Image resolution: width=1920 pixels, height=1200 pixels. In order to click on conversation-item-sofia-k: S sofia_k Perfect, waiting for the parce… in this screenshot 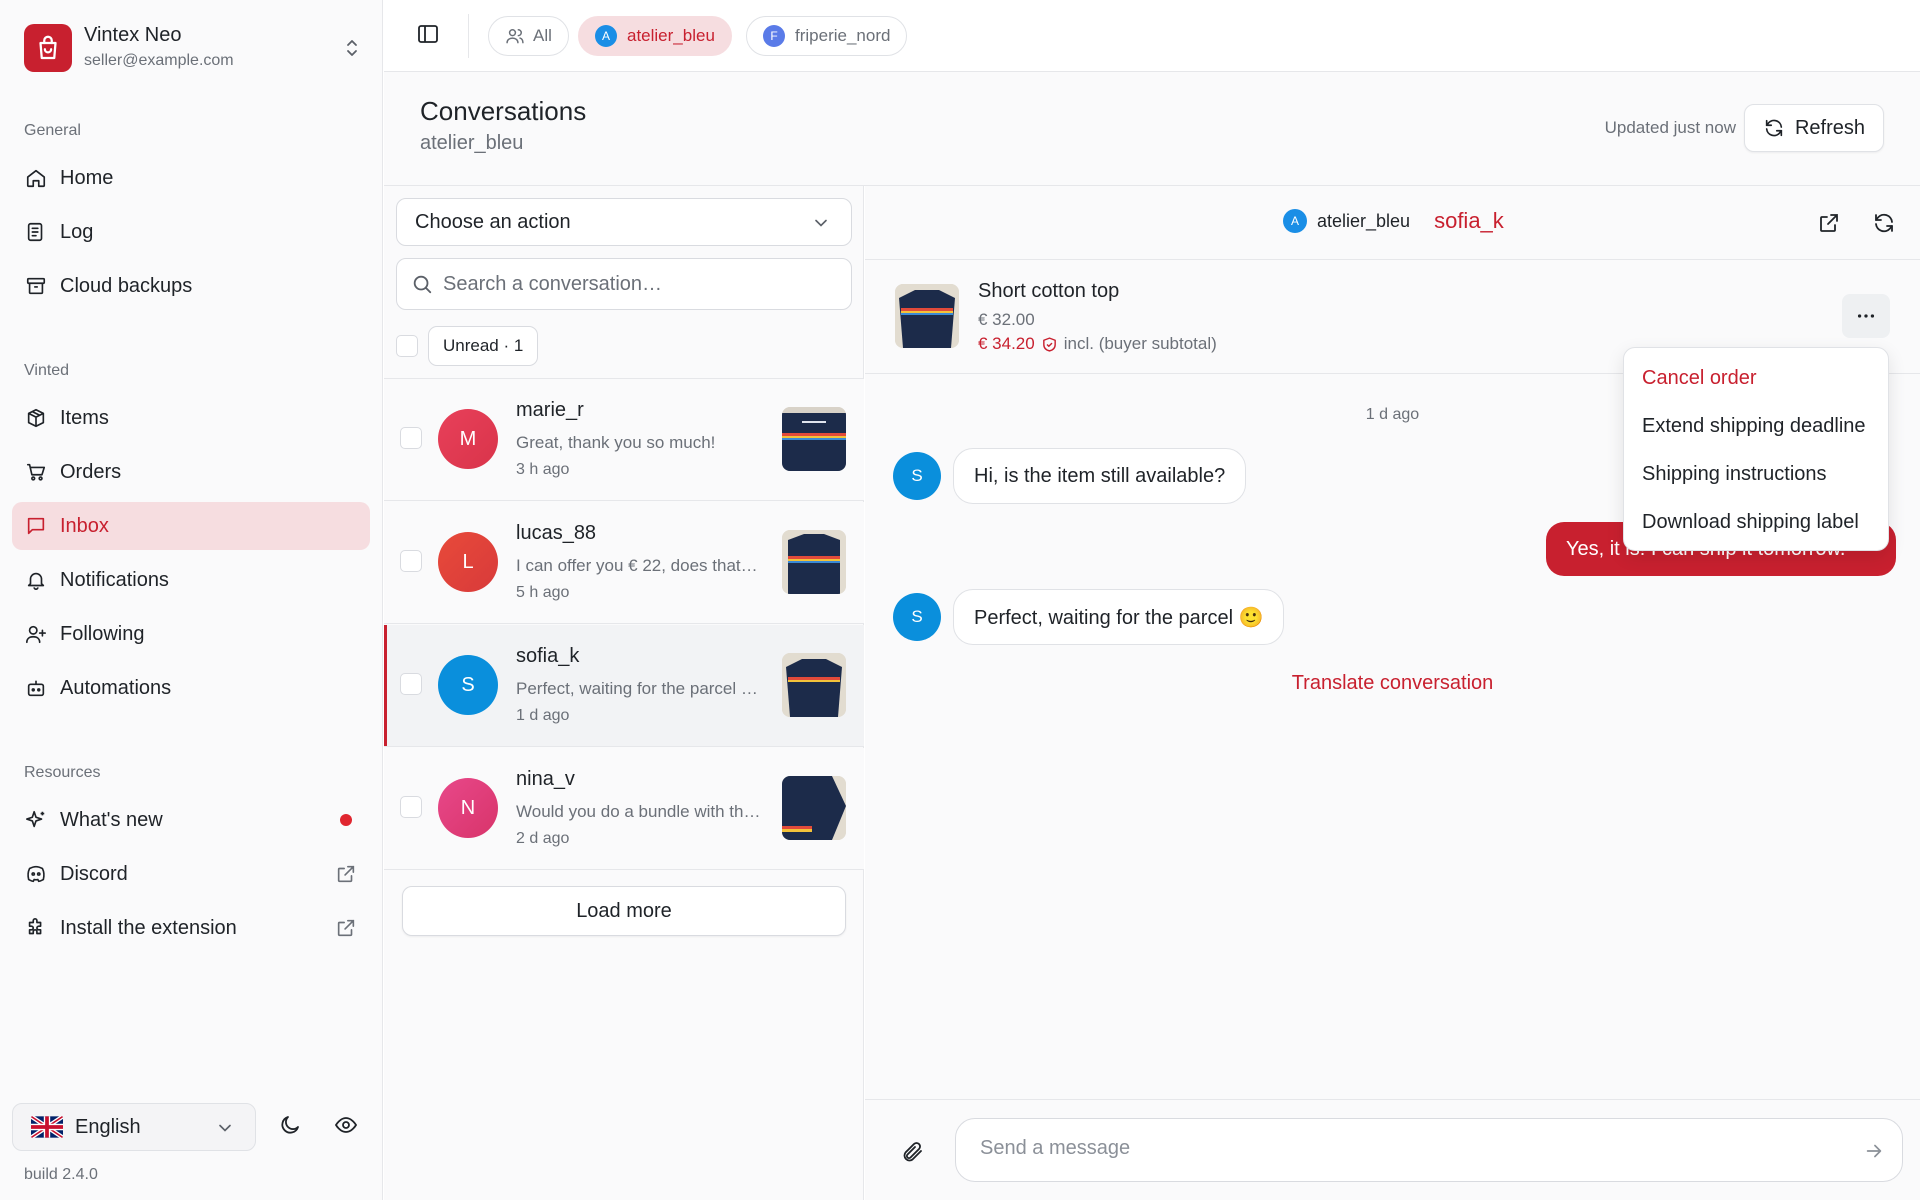, I will do `click(624, 686)`.